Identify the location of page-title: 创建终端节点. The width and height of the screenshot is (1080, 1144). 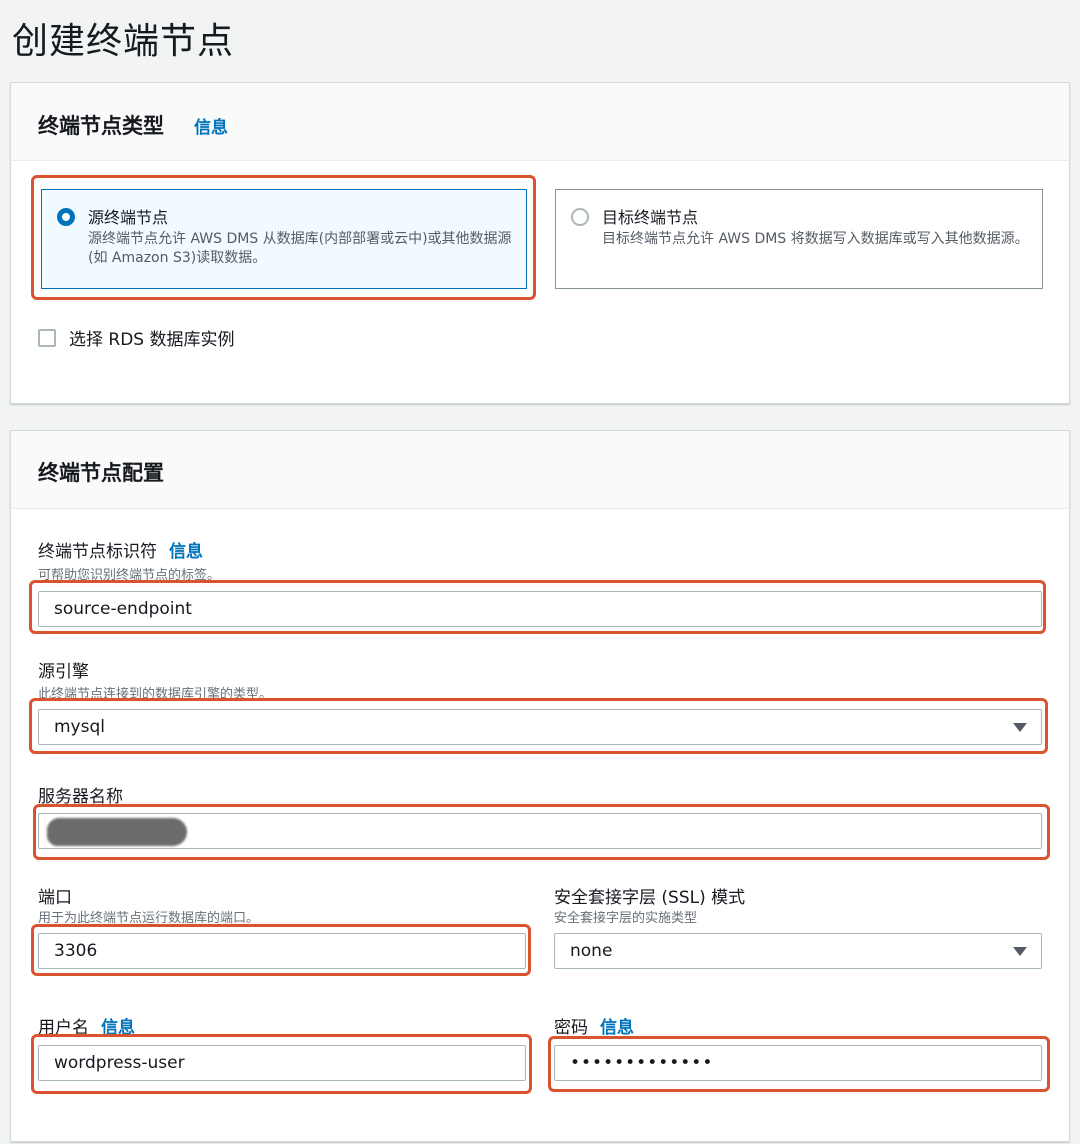
(123, 41).